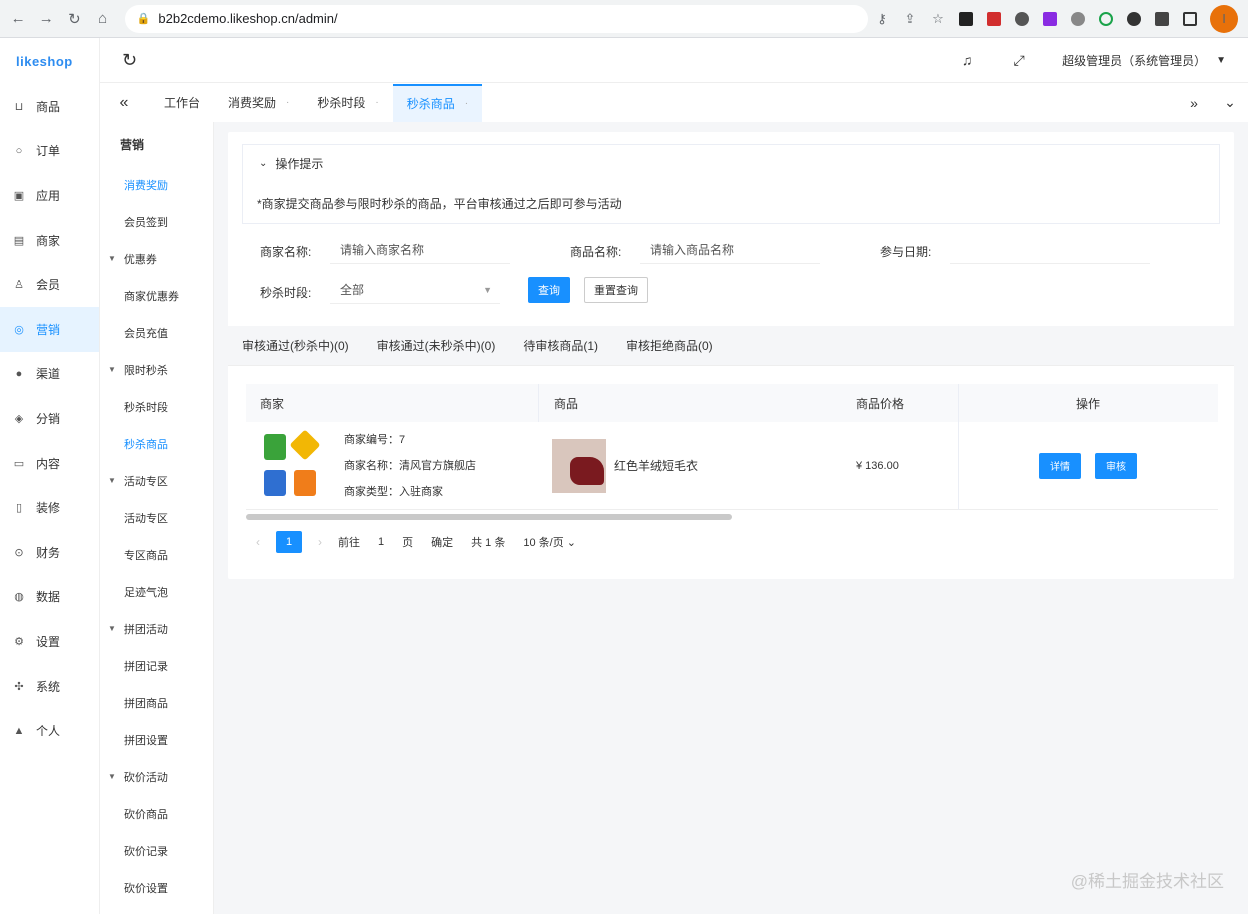 Image resolution: width=1248 pixels, height=914 pixels. I want to click on sub-nav-item: 秒杀商品, so click(156, 443).